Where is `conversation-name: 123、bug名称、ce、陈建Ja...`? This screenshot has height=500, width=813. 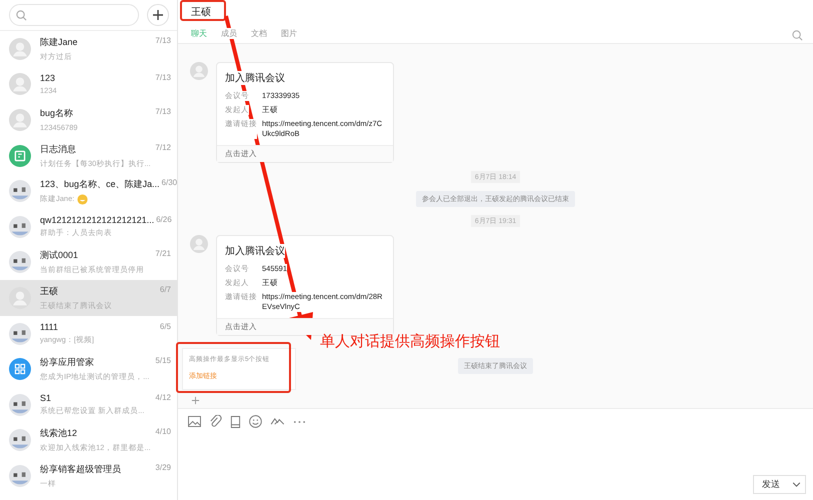
conversation-name: 123、bug名称、ce、陈建Ja... is located at coordinates (100, 184).